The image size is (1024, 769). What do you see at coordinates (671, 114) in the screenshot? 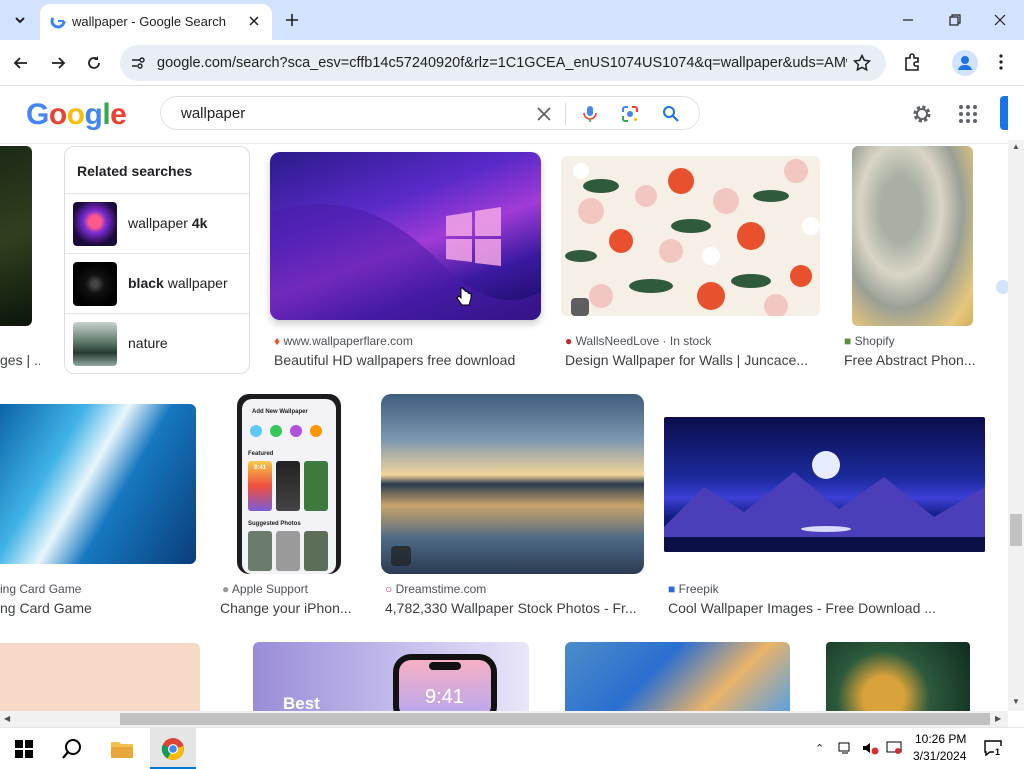
I see `search-button` at bounding box center [671, 114].